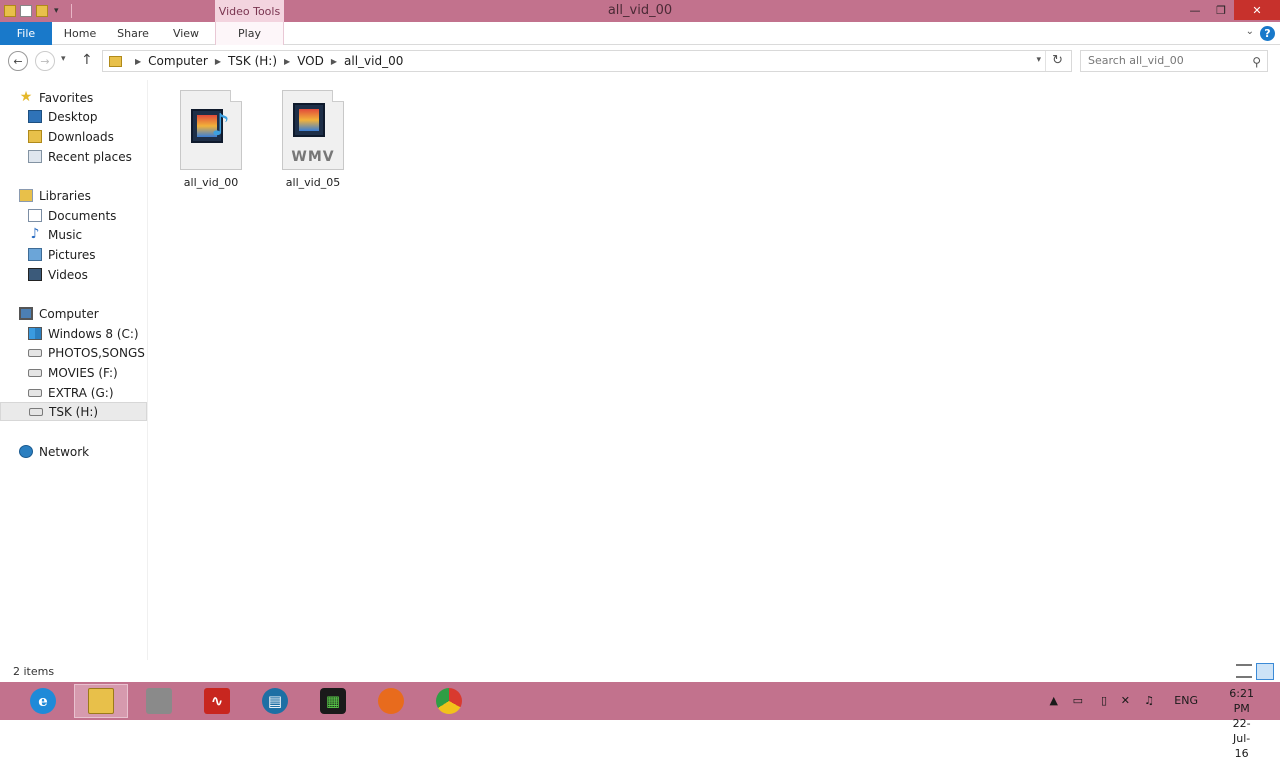 The image size is (1280, 761). I want to click on tab-file: File, so click(26, 33).